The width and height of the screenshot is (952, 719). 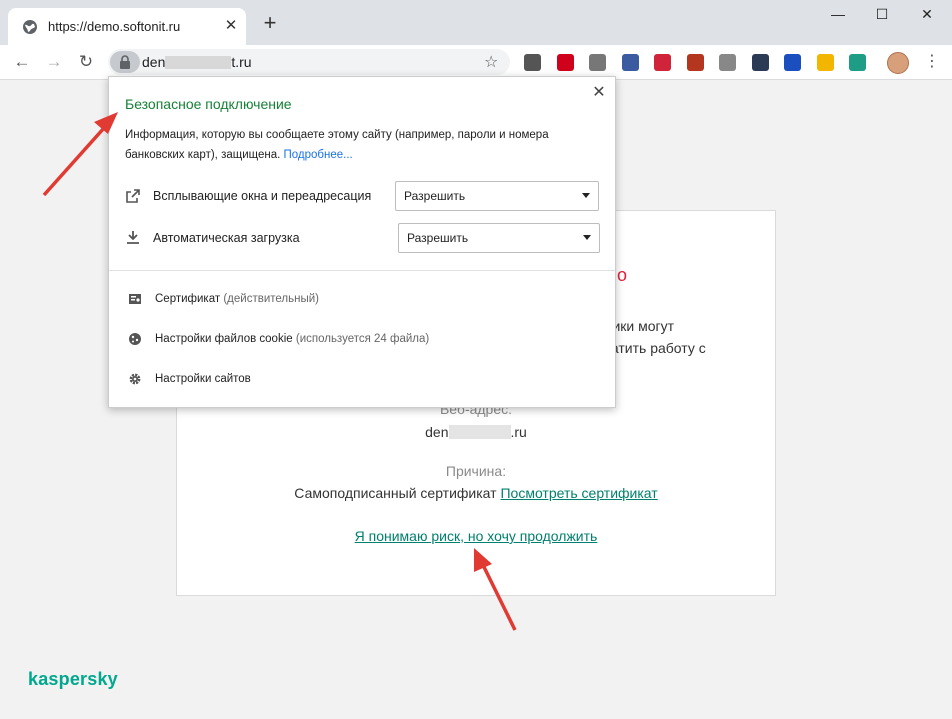 I want to click on certificate-item: Сертификат (действительный), so click(x=237, y=299).